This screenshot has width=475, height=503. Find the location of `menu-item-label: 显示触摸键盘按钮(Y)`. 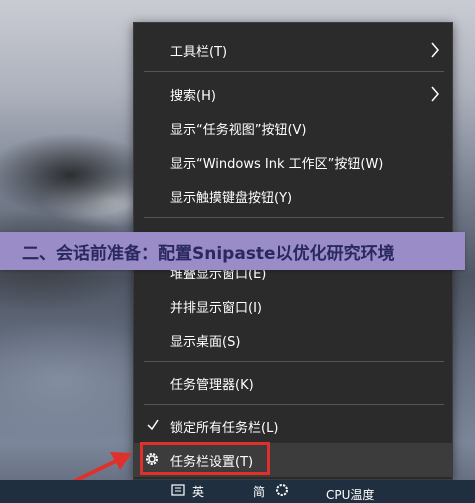

menu-item-label: 显示触摸键盘按钮(Y) is located at coordinates (231, 198).